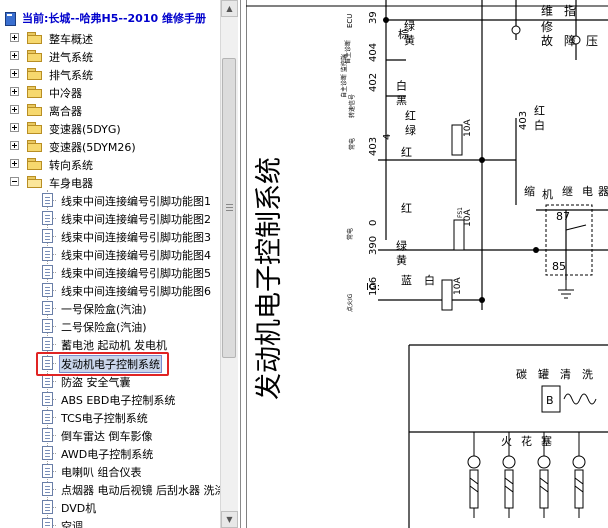  I want to click on wire-number-404: 404, so click(373, 52).